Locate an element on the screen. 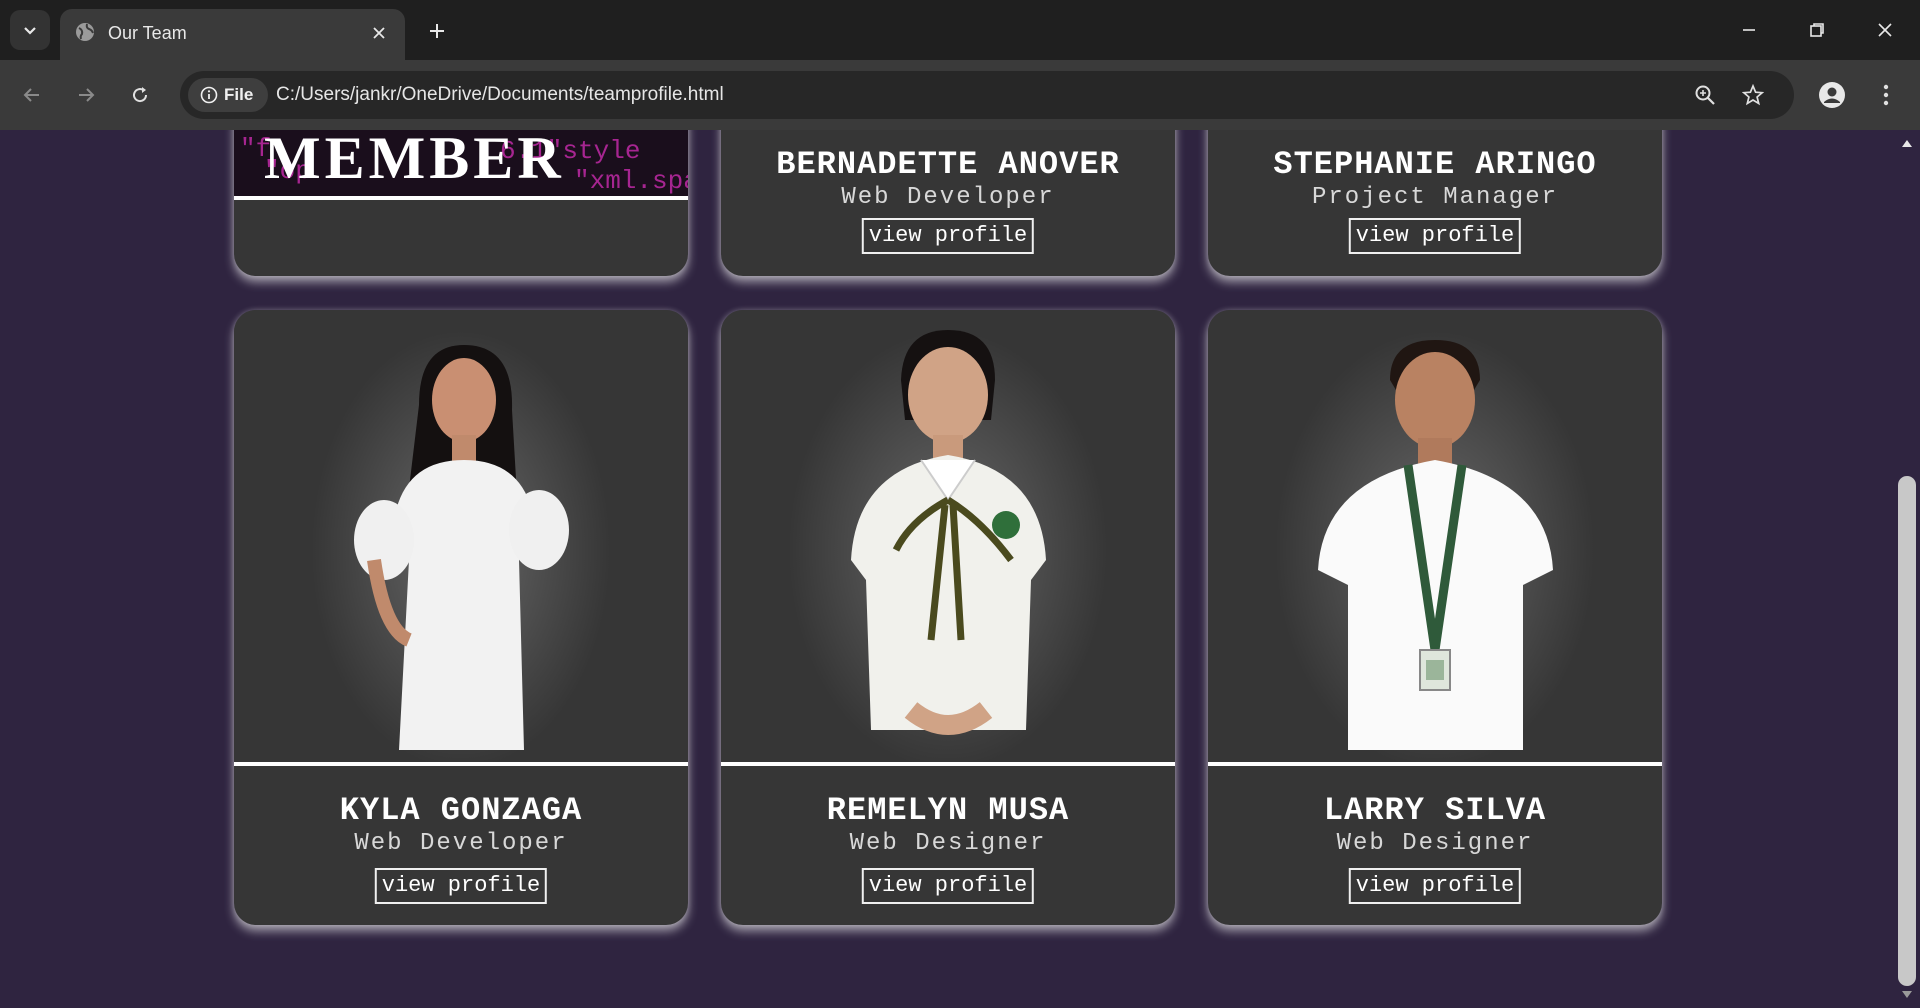 The height and width of the screenshot is (1008, 1920). member-card: KYLA GONZAGA Web Developer view profile is located at coordinates (461, 617).